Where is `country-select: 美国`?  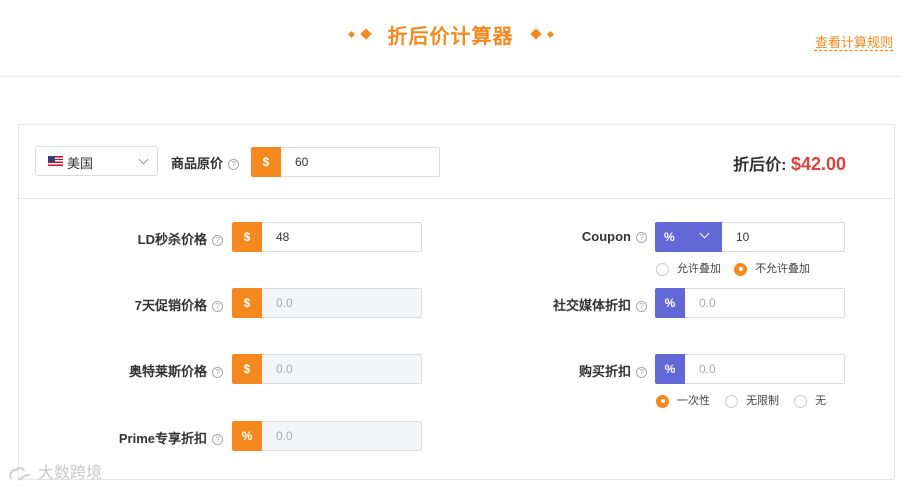 country-select: 美国 is located at coordinates (96, 161).